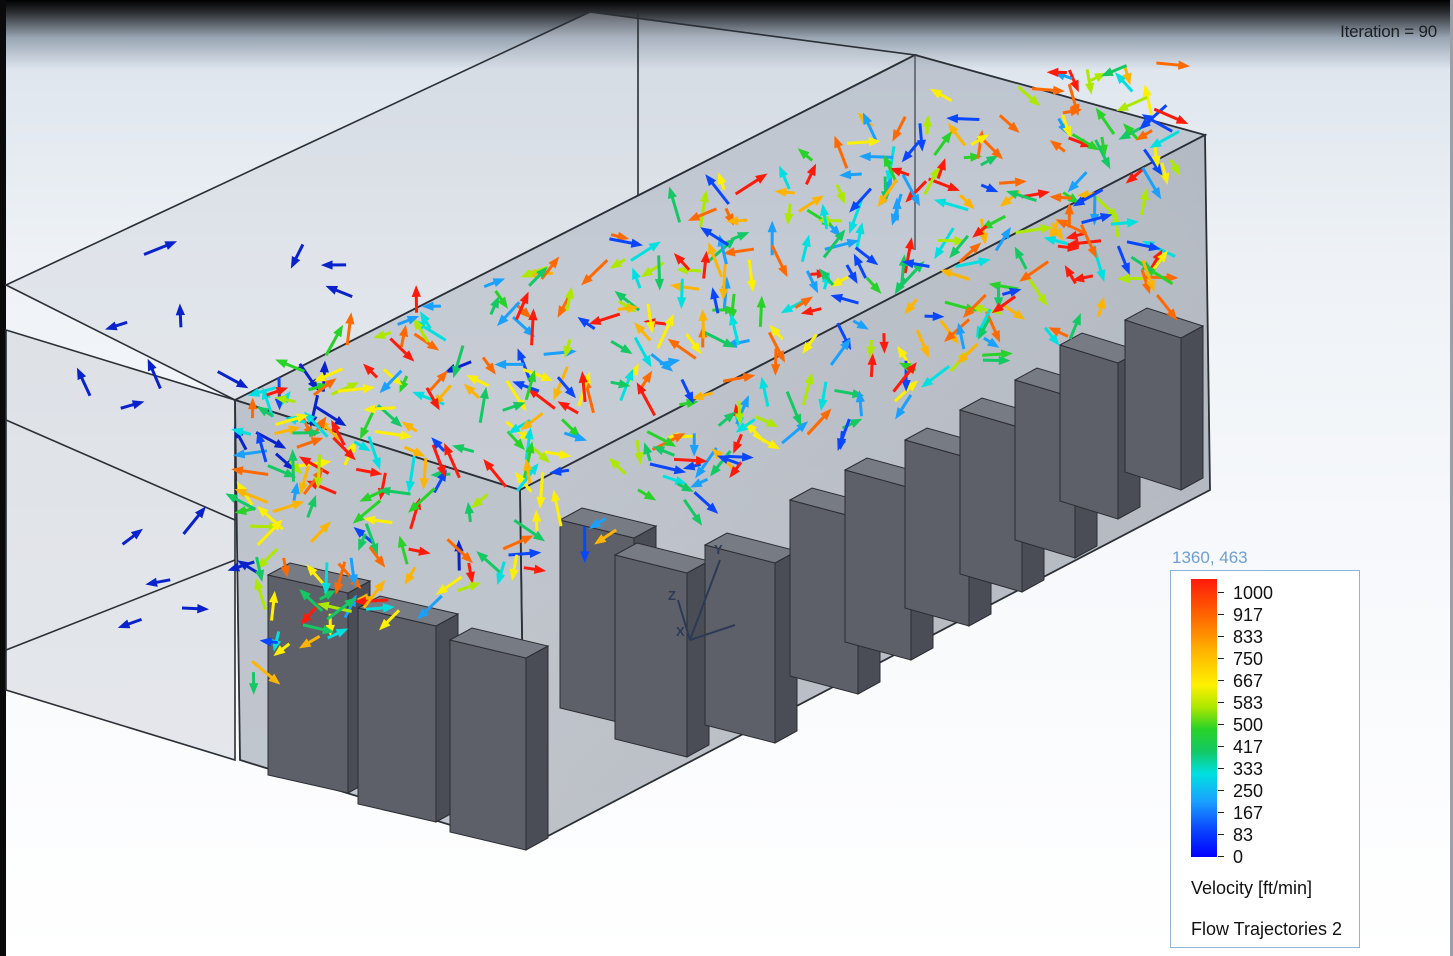 The height and width of the screenshot is (956, 1453). I want to click on legend-tick-label: 667, so click(1248, 681).